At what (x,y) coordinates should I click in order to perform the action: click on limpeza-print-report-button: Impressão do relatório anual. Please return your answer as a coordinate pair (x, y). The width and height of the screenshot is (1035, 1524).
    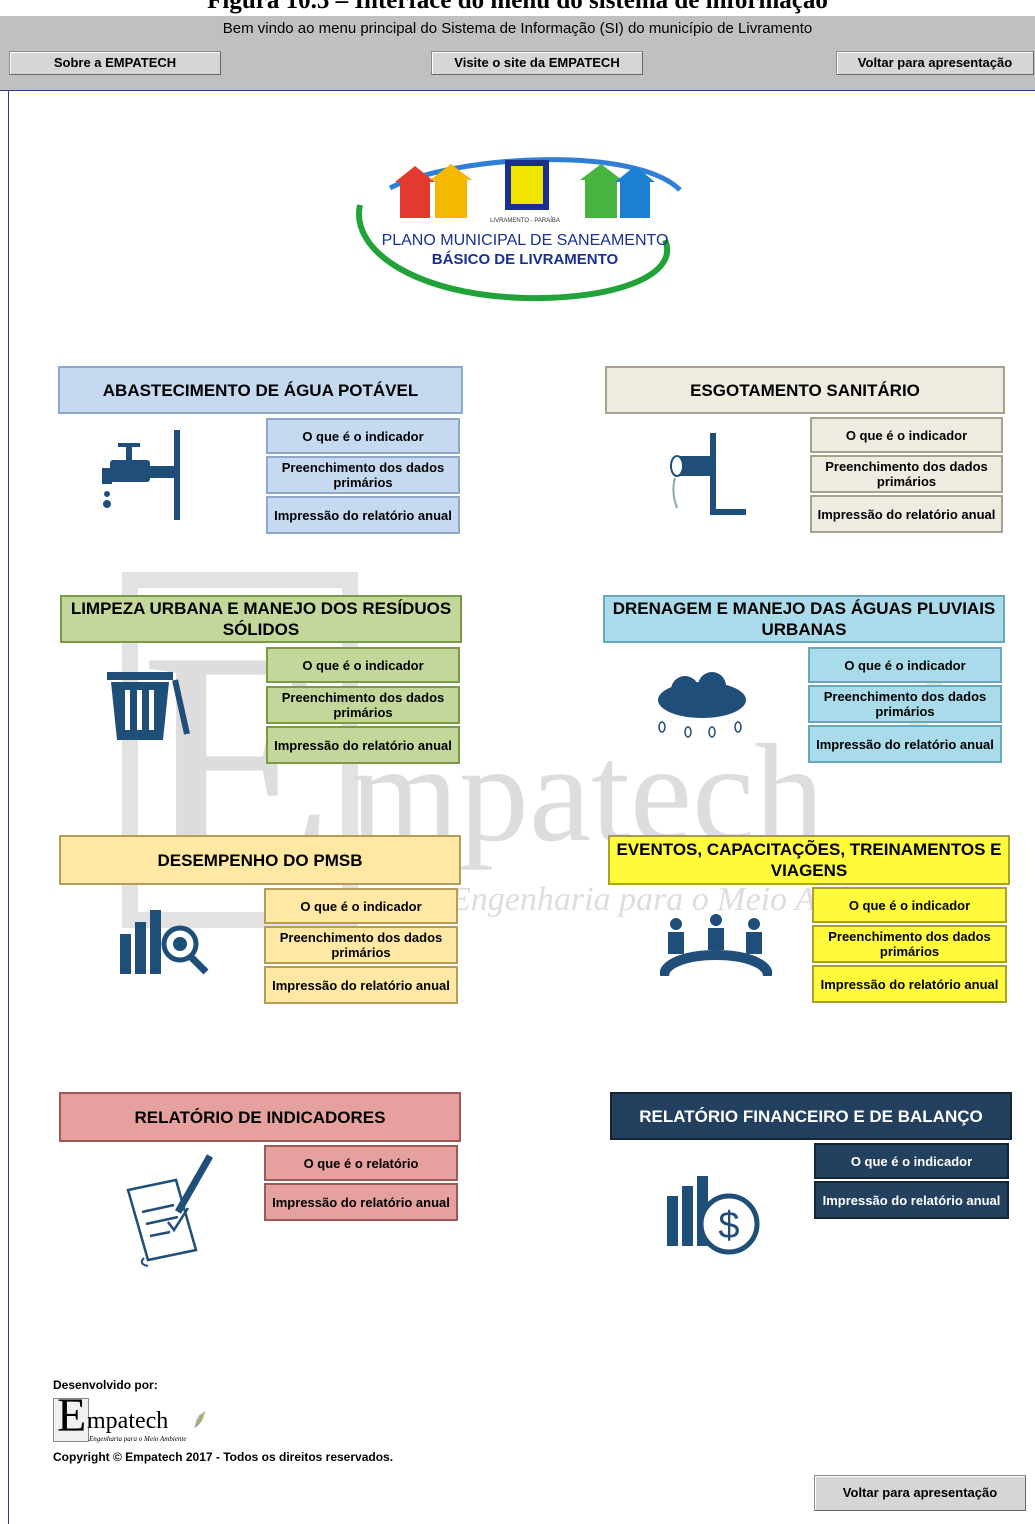
    Looking at the image, I should click on (363, 745).